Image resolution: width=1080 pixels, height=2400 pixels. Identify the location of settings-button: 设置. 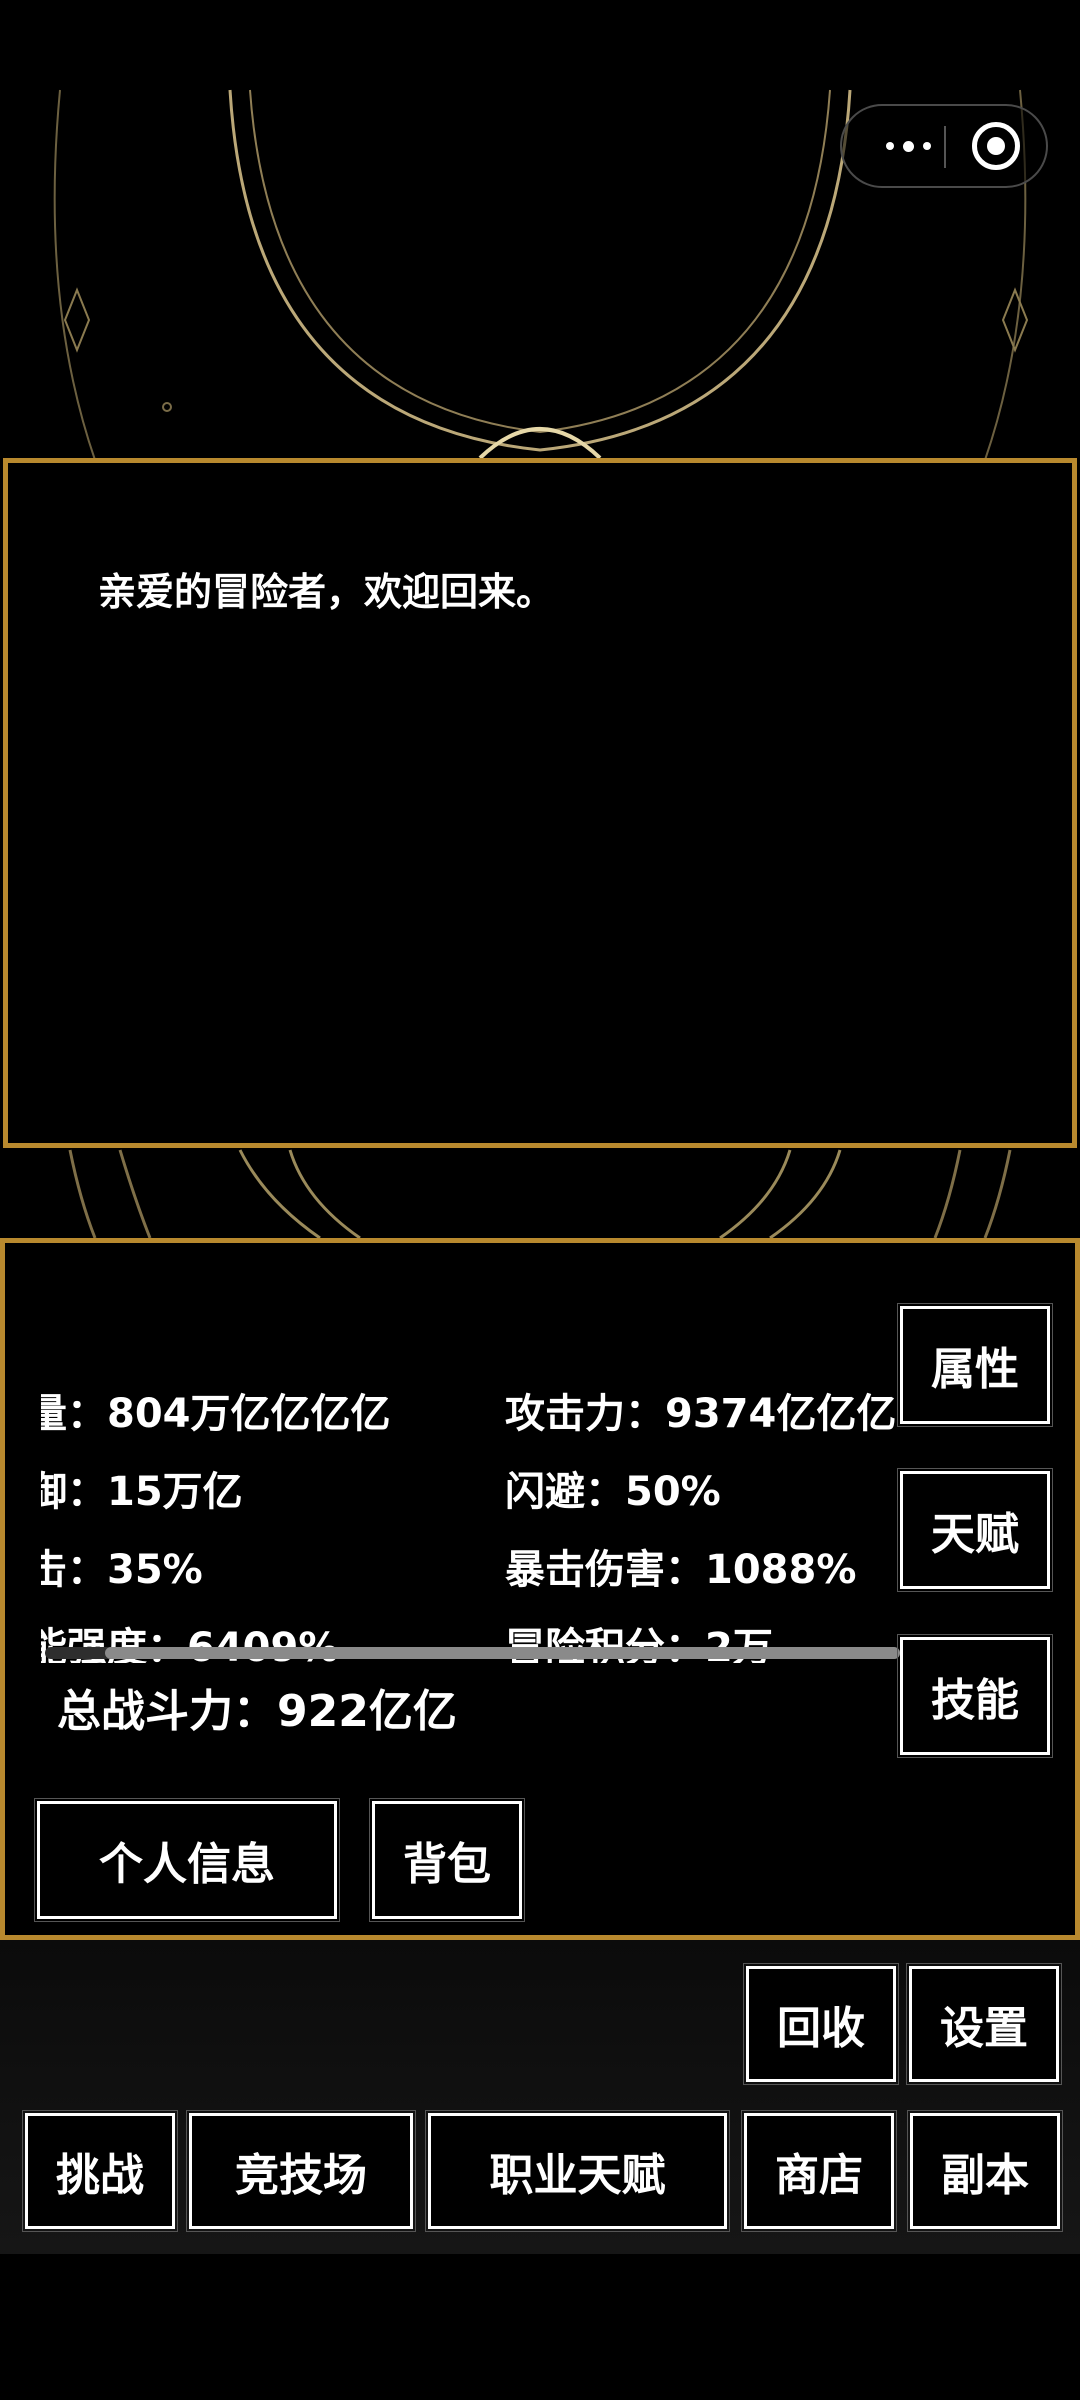
(984, 2024).